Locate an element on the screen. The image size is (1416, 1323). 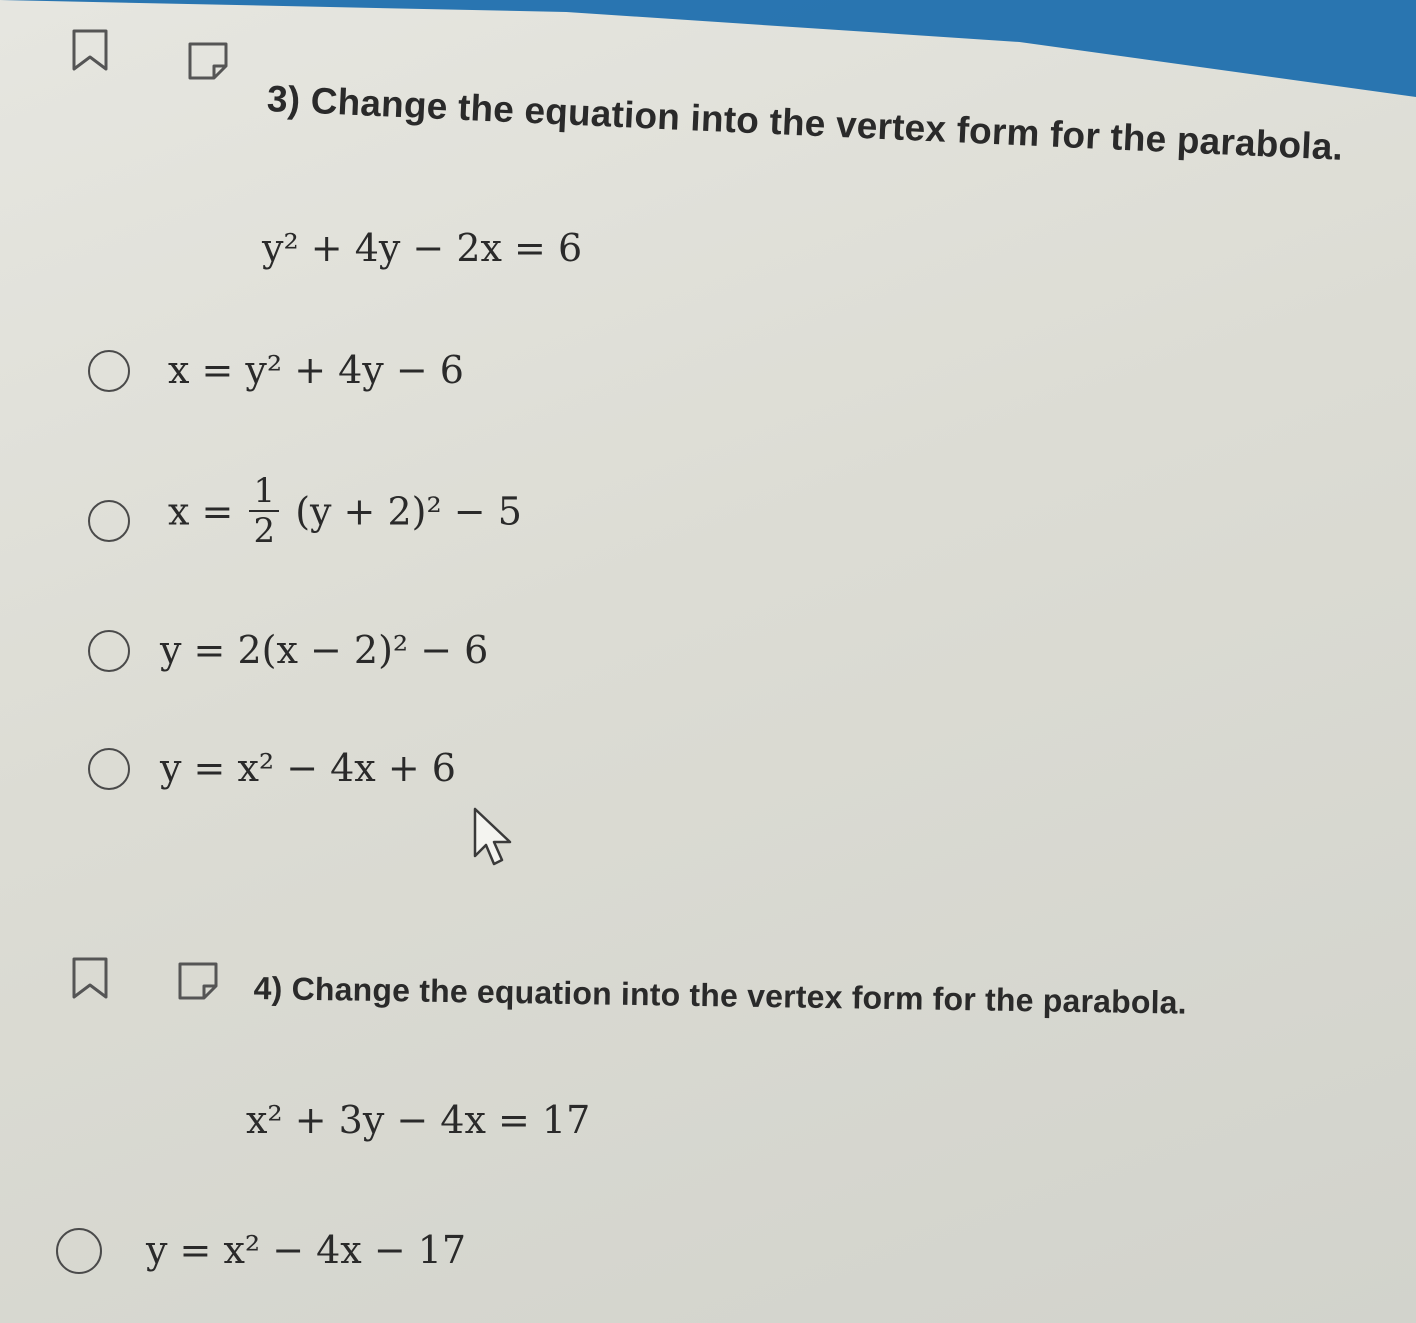
choice-label: x = 1 2 (y + 2)² − 5 is located at coordinates (345, 513).